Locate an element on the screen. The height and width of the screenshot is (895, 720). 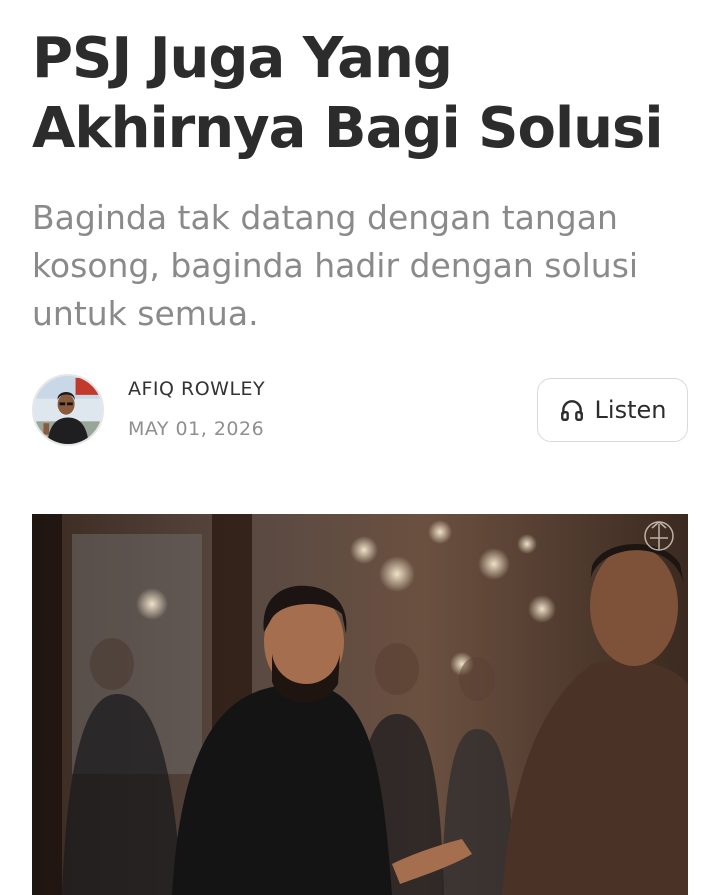
author-avatar is located at coordinates (68, 410).